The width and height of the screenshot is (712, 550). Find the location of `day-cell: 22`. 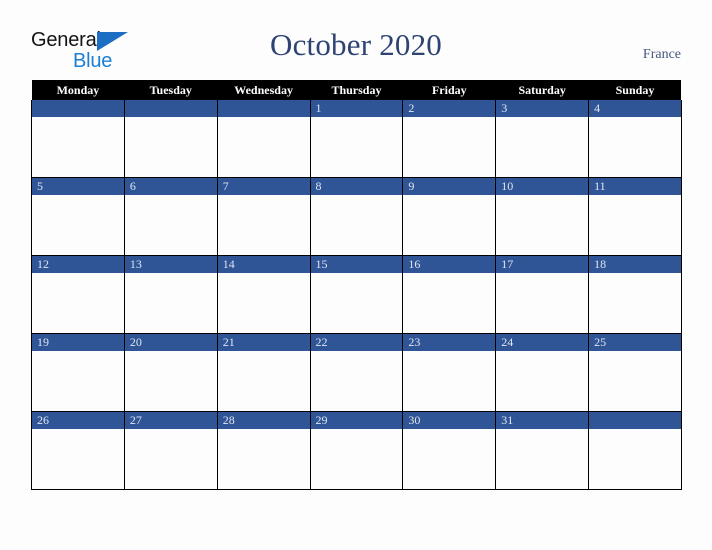

day-cell: 22 is located at coordinates (356, 372).